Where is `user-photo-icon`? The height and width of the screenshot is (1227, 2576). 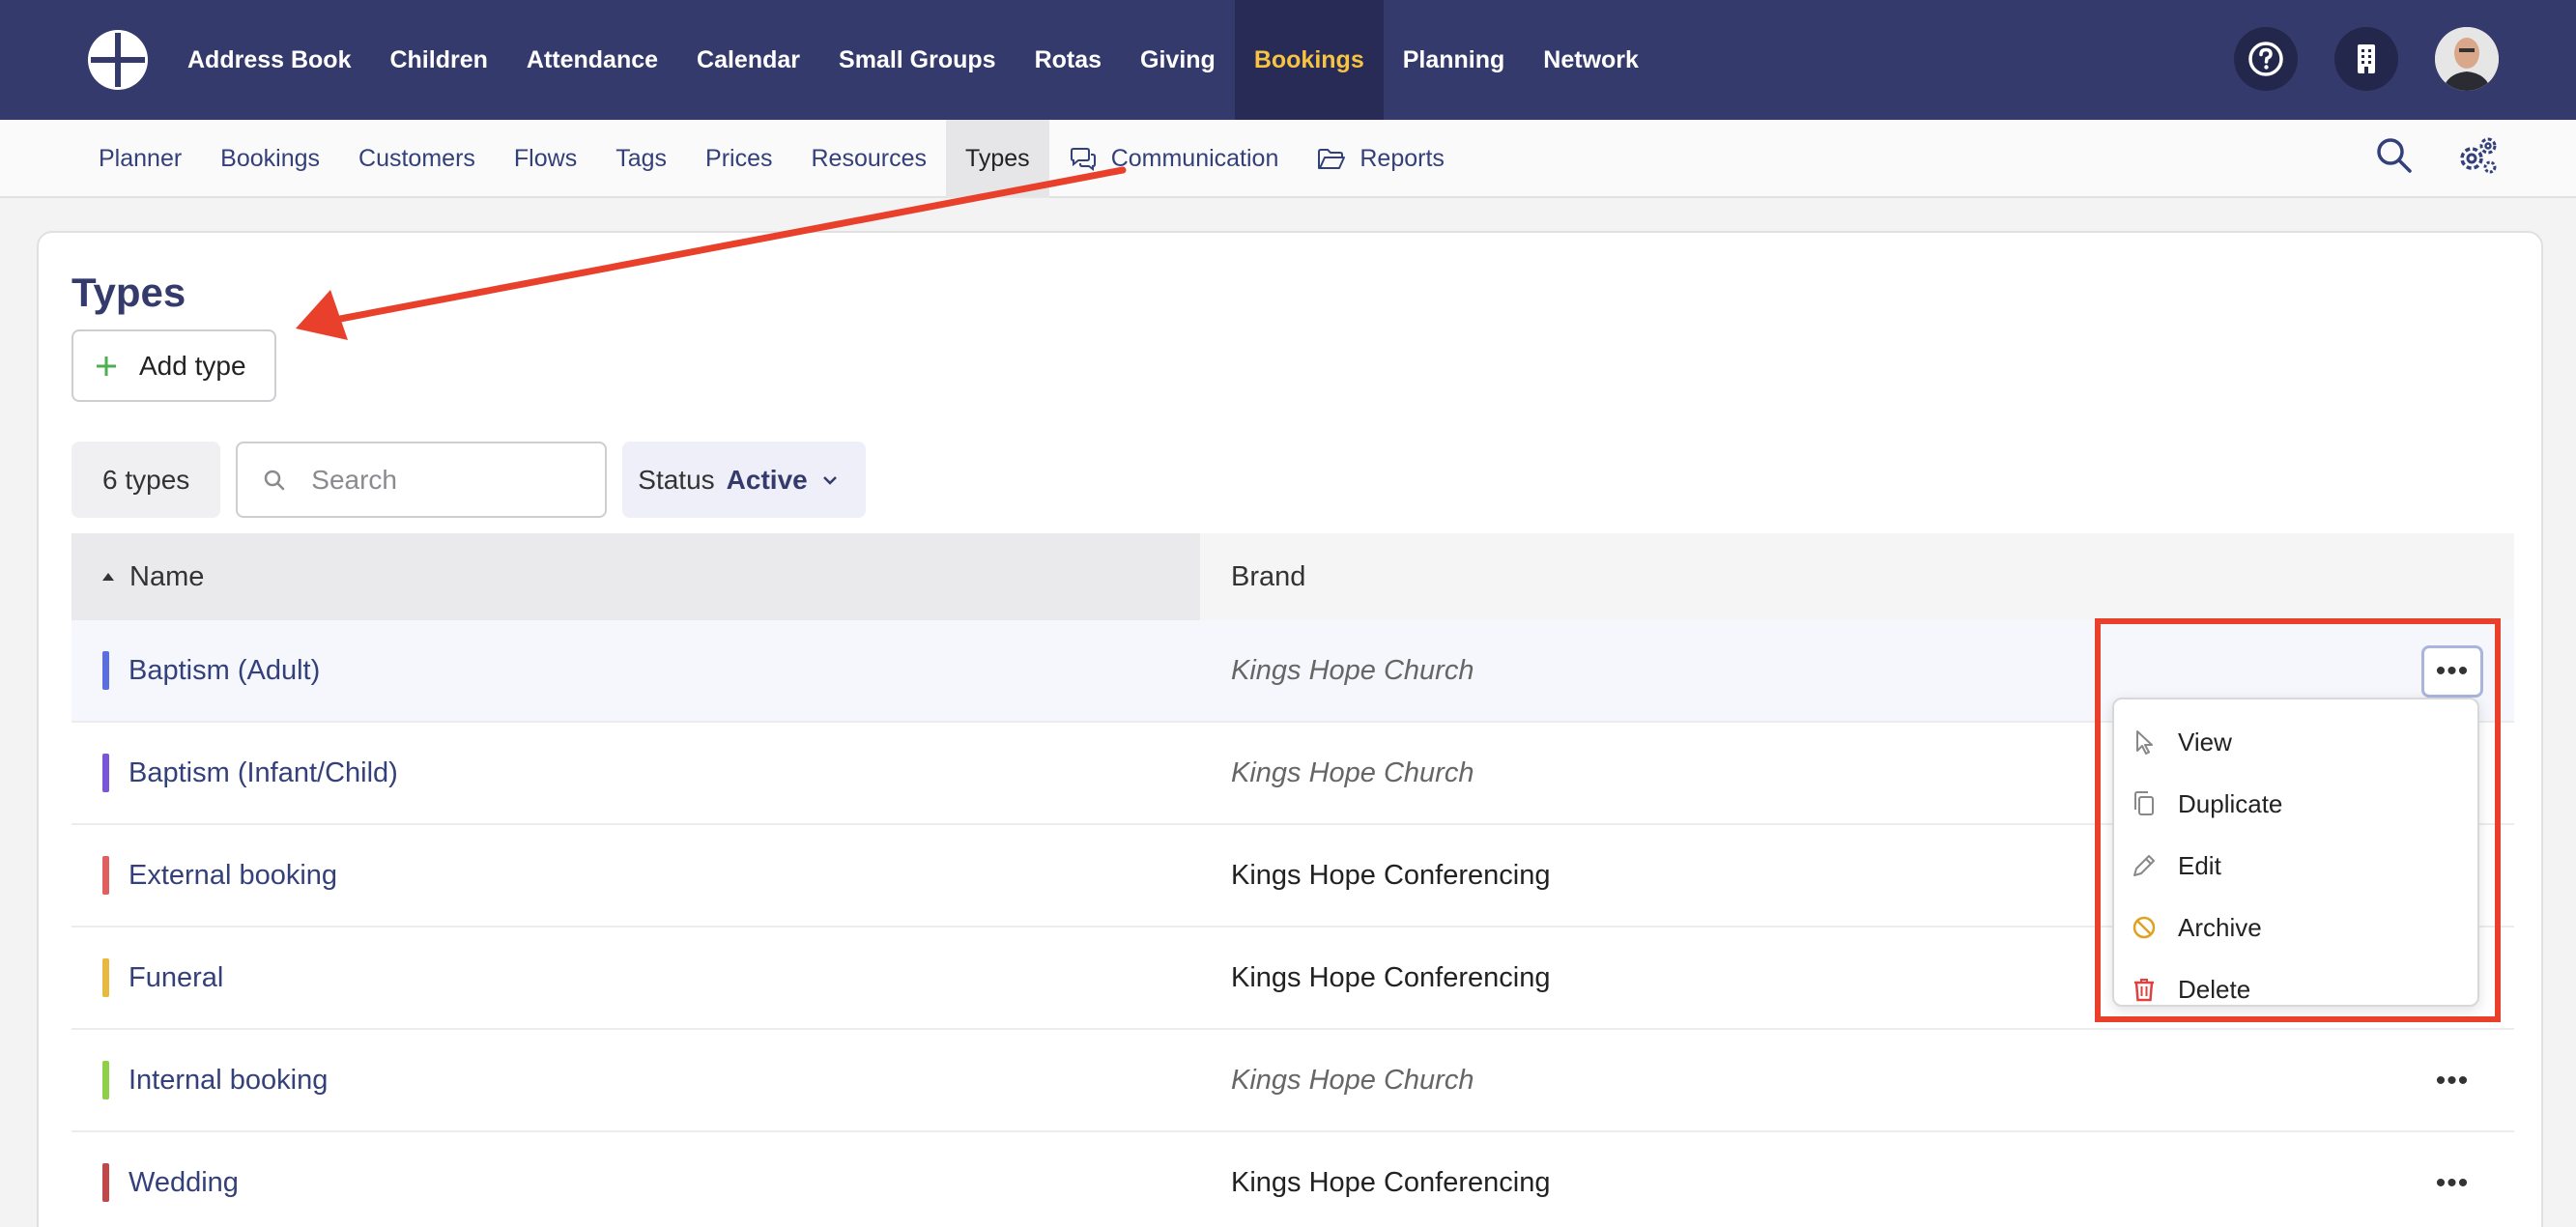
user-photo-icon is located at coordinates (2467, 59).